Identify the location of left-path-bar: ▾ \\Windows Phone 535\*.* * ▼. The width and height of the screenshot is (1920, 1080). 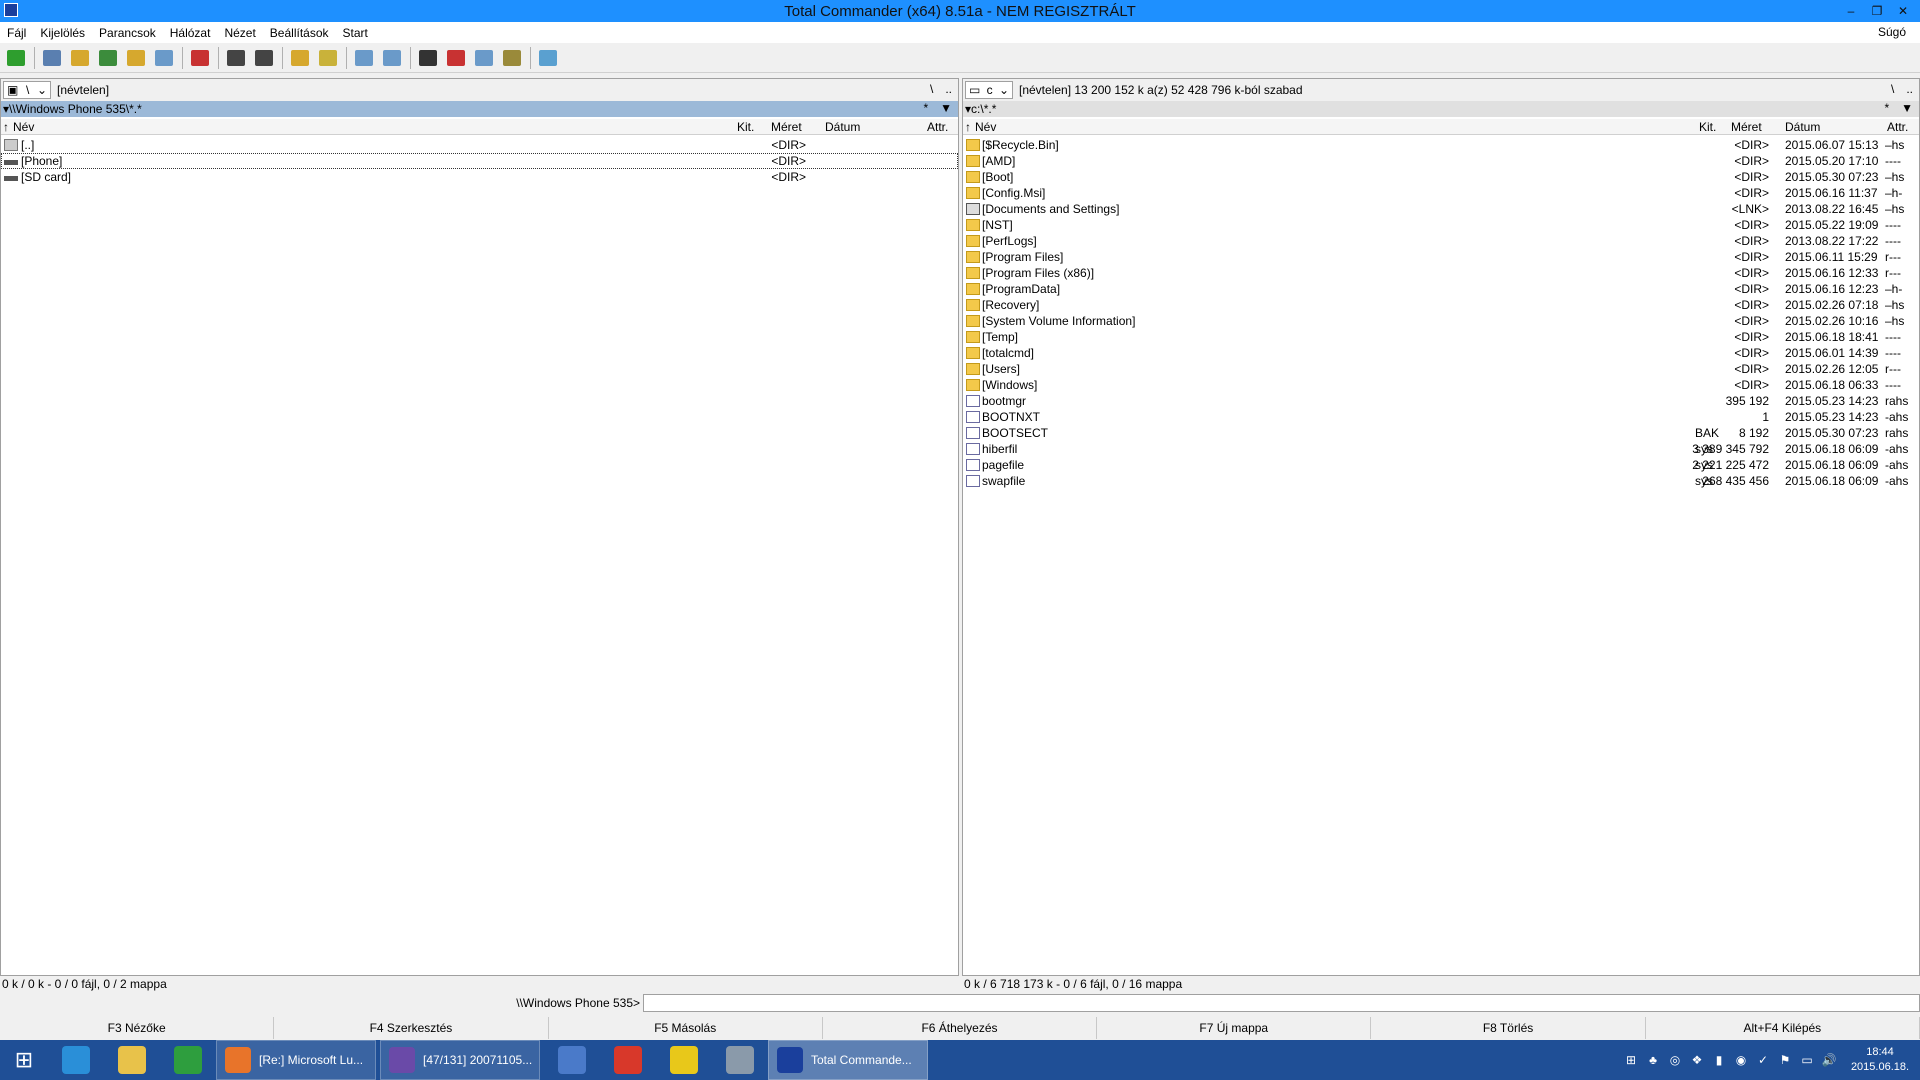
(479, 109).